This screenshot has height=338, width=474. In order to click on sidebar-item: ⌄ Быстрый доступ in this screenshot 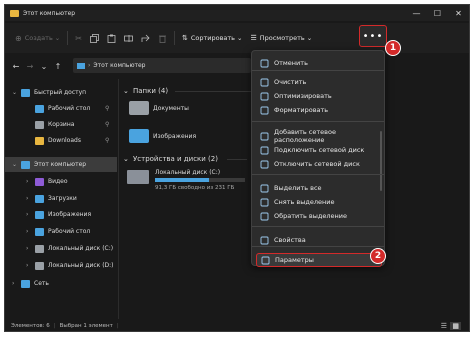, I will do `click(61, 92)`.